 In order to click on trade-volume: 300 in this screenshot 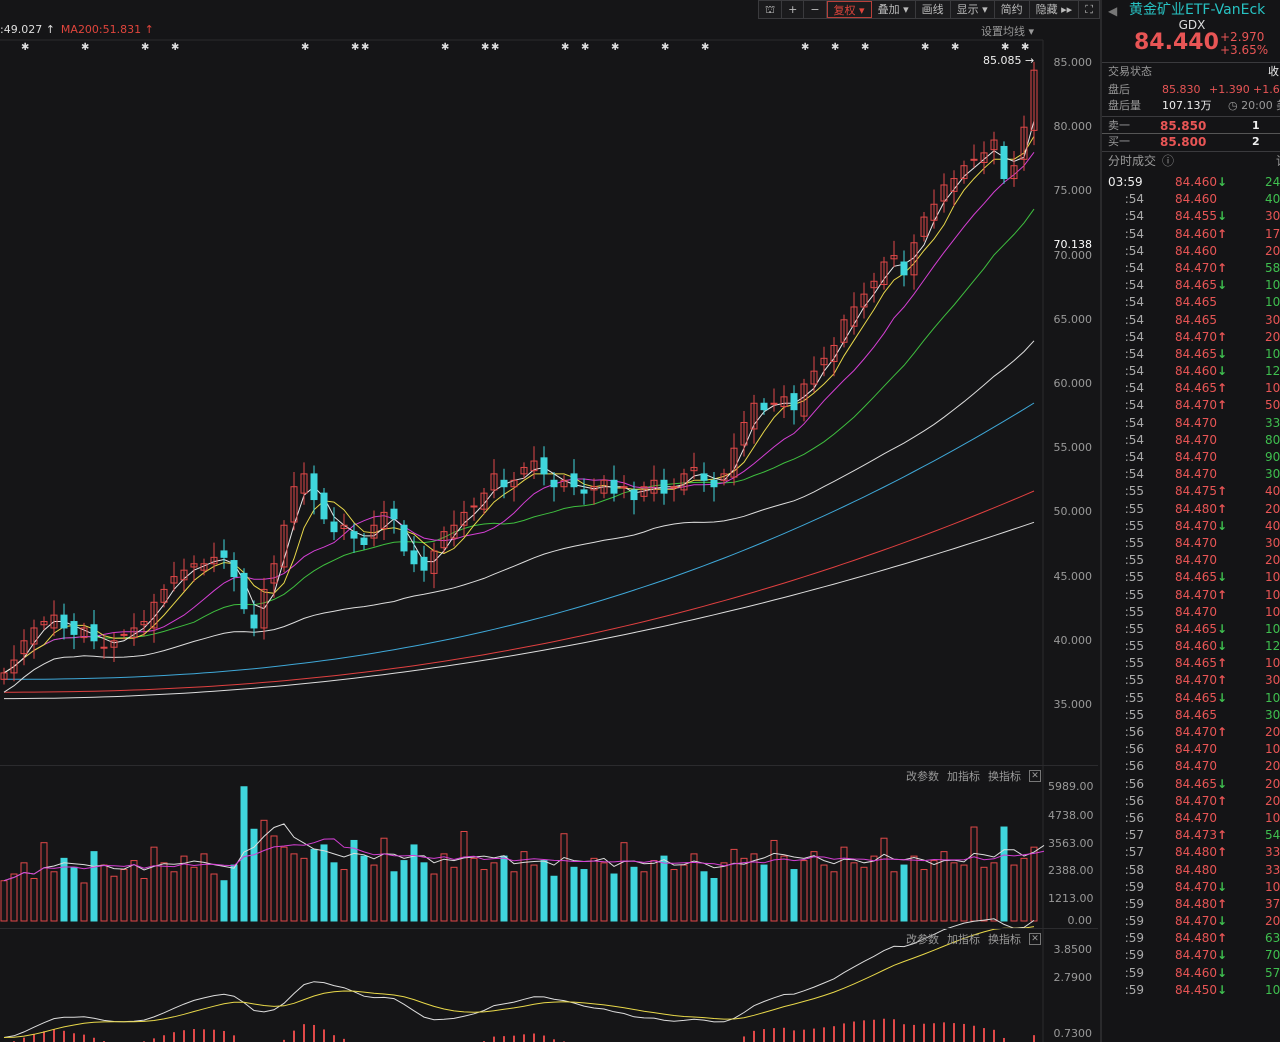, I will do `click(1272, 680)`.